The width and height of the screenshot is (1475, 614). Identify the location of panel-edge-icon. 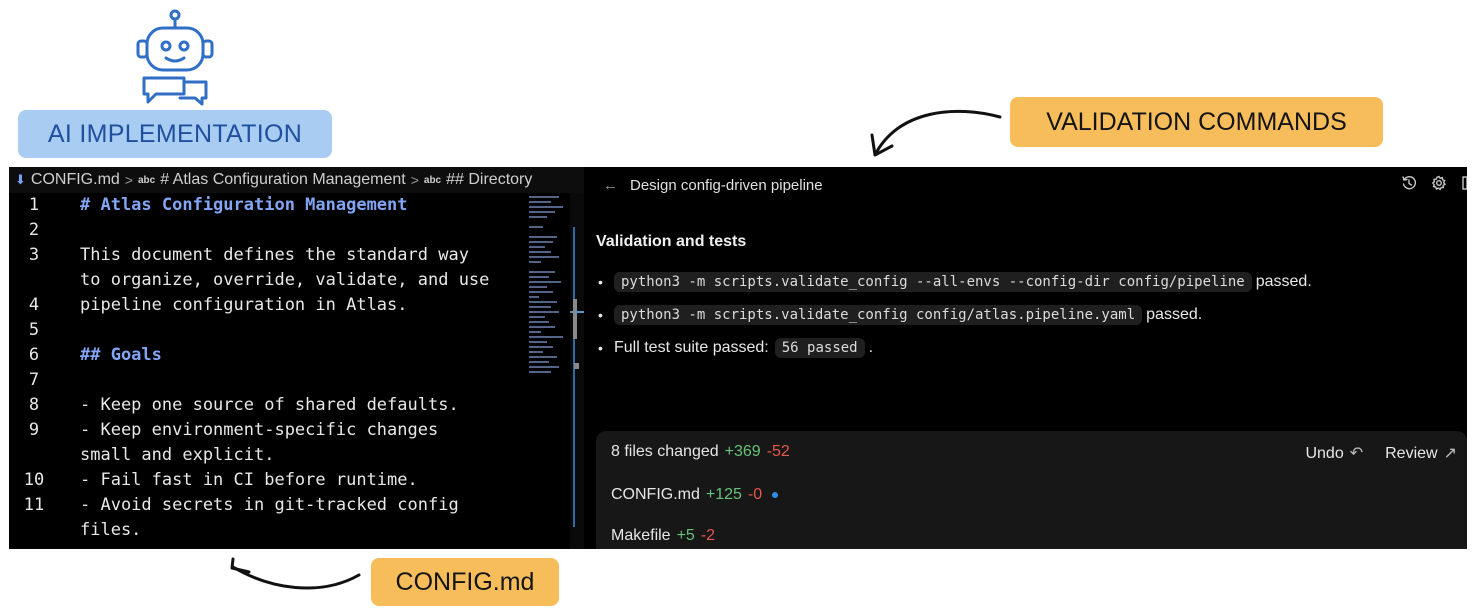
(1464, 183).